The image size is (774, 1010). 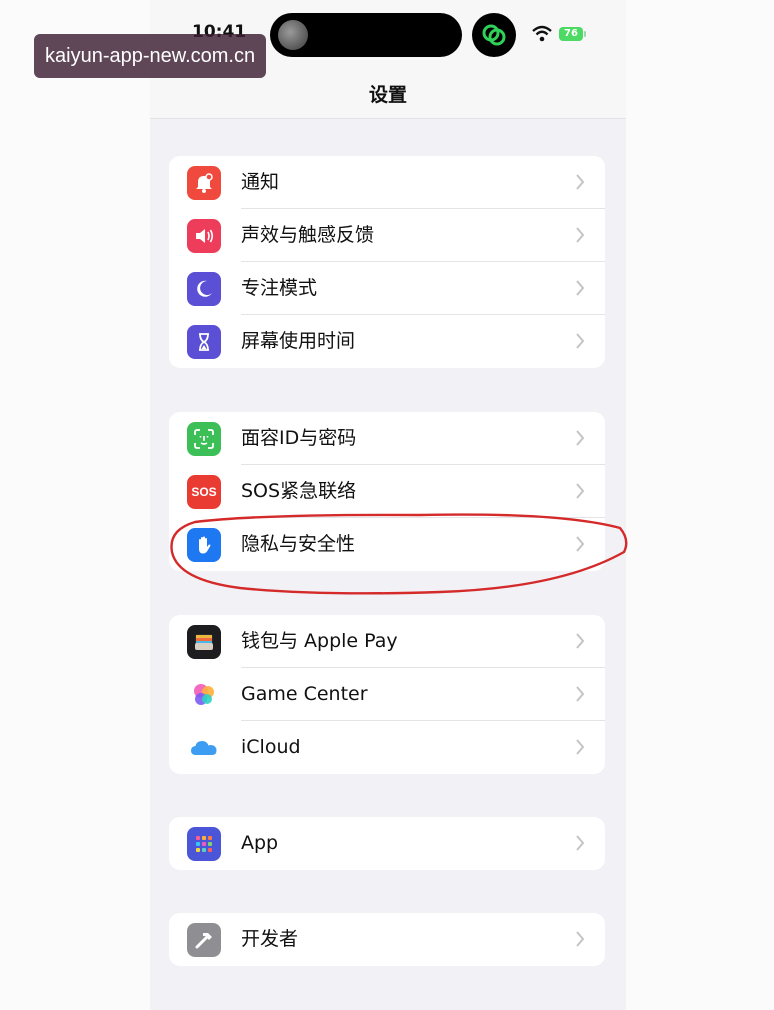 I want to click on page-title: 设置, so click(x=387, y=95).